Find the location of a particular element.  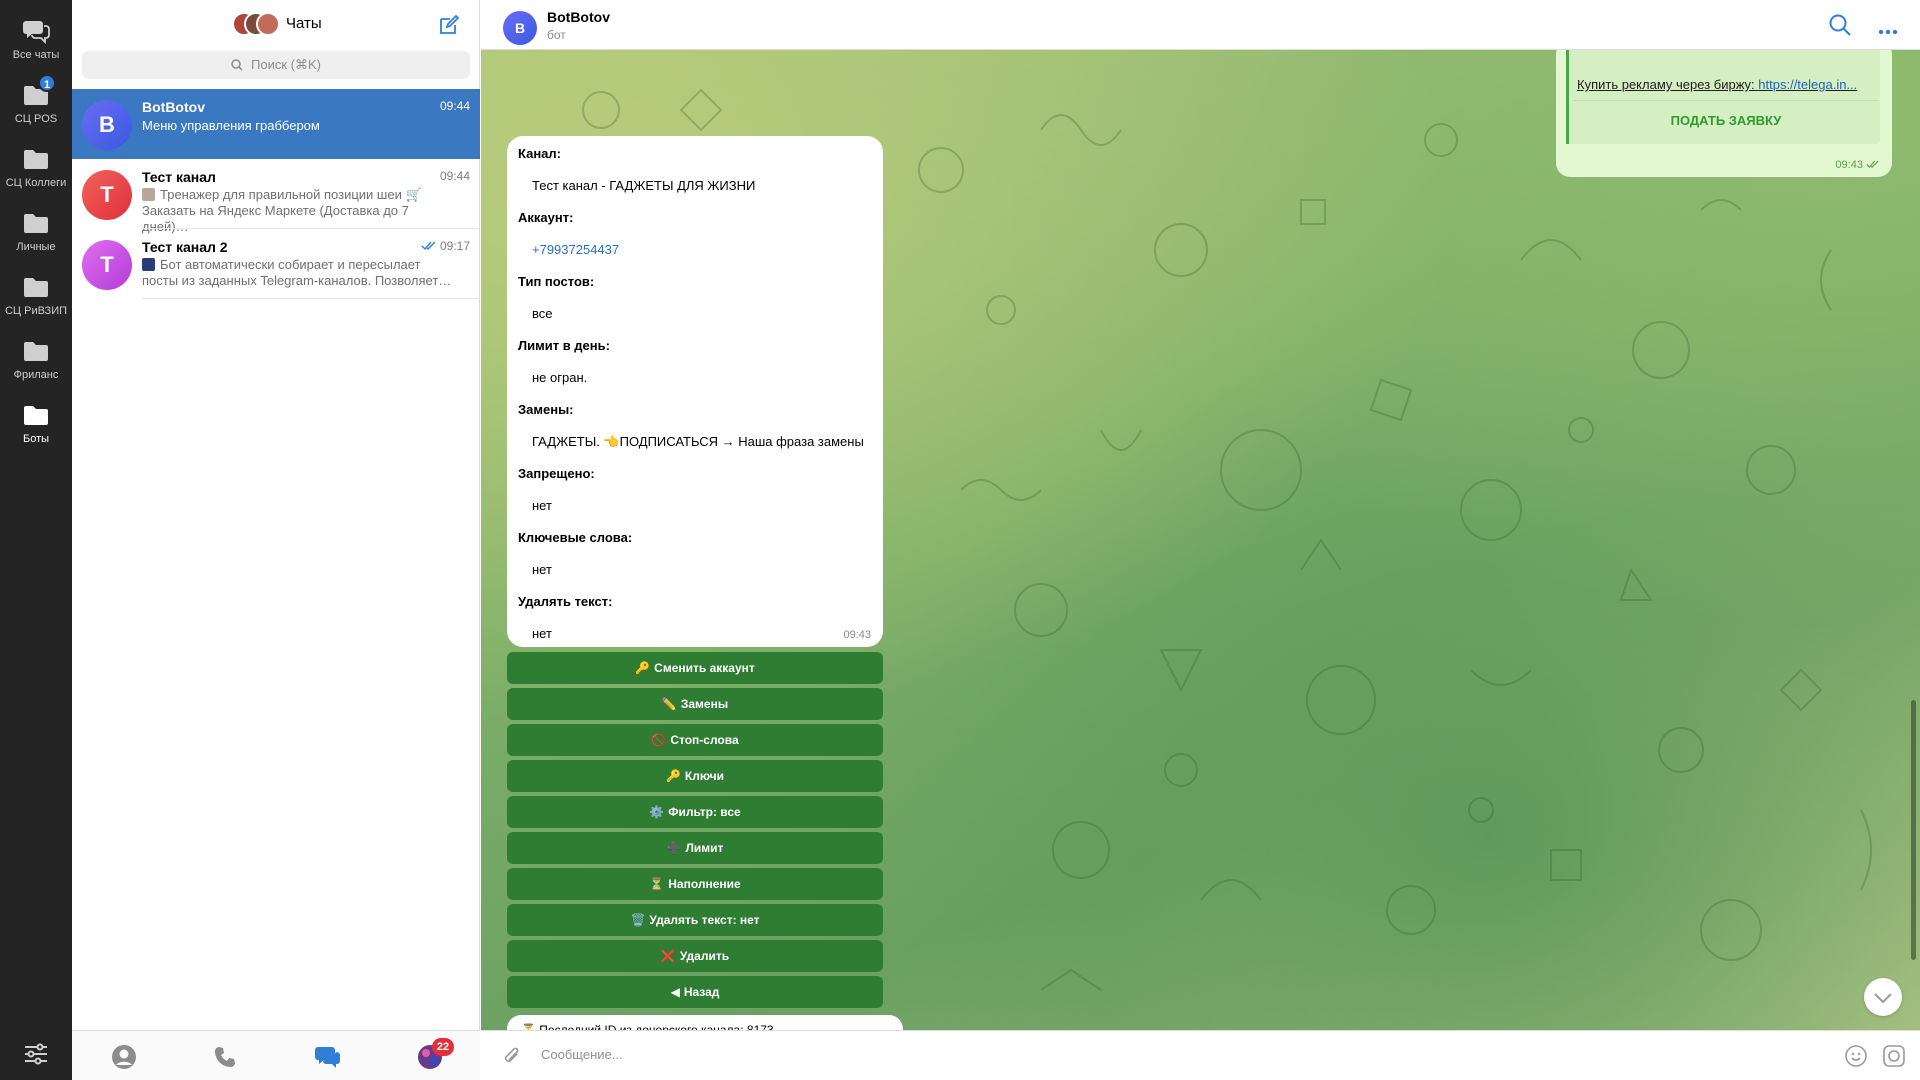

stop-words-button: 🚫 Стоп-слова is located at coordinates (695, 740).